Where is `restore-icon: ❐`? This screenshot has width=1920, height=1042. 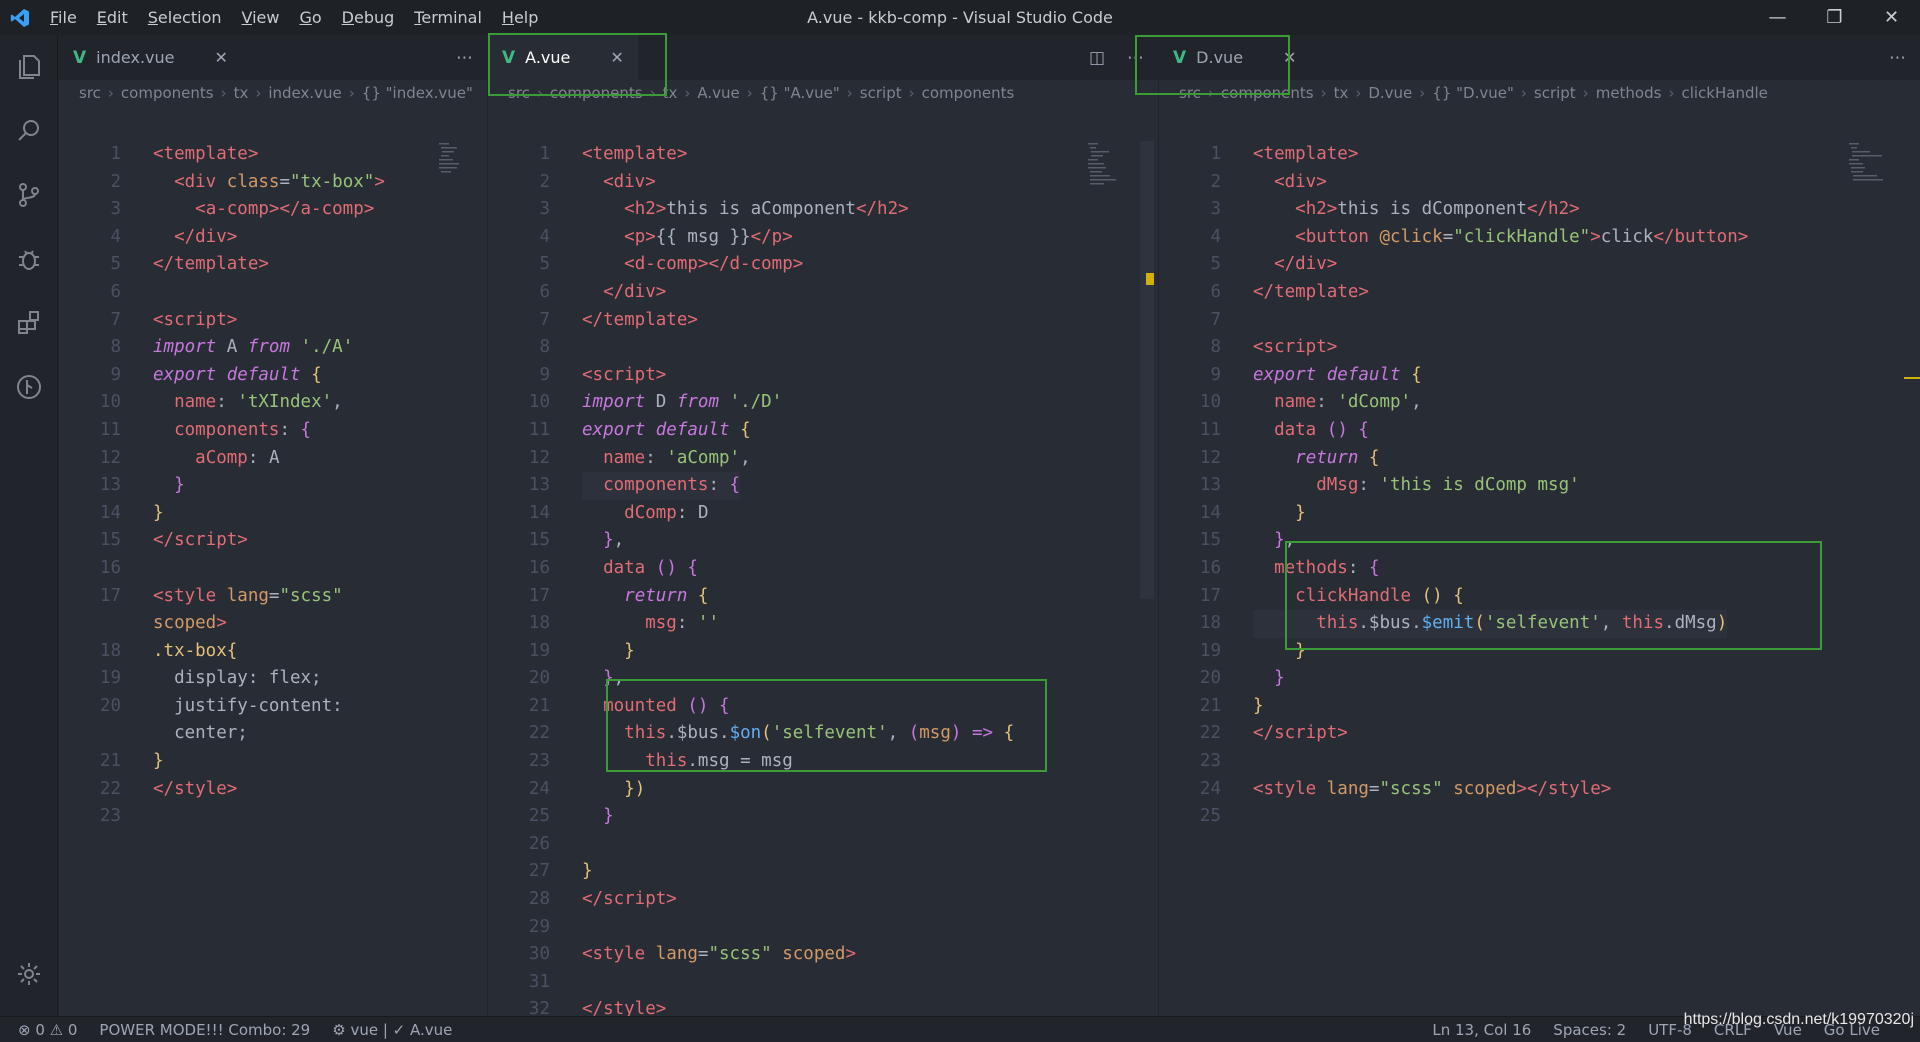
restore-icon: ❐ is located at coordinates (1834, 17).